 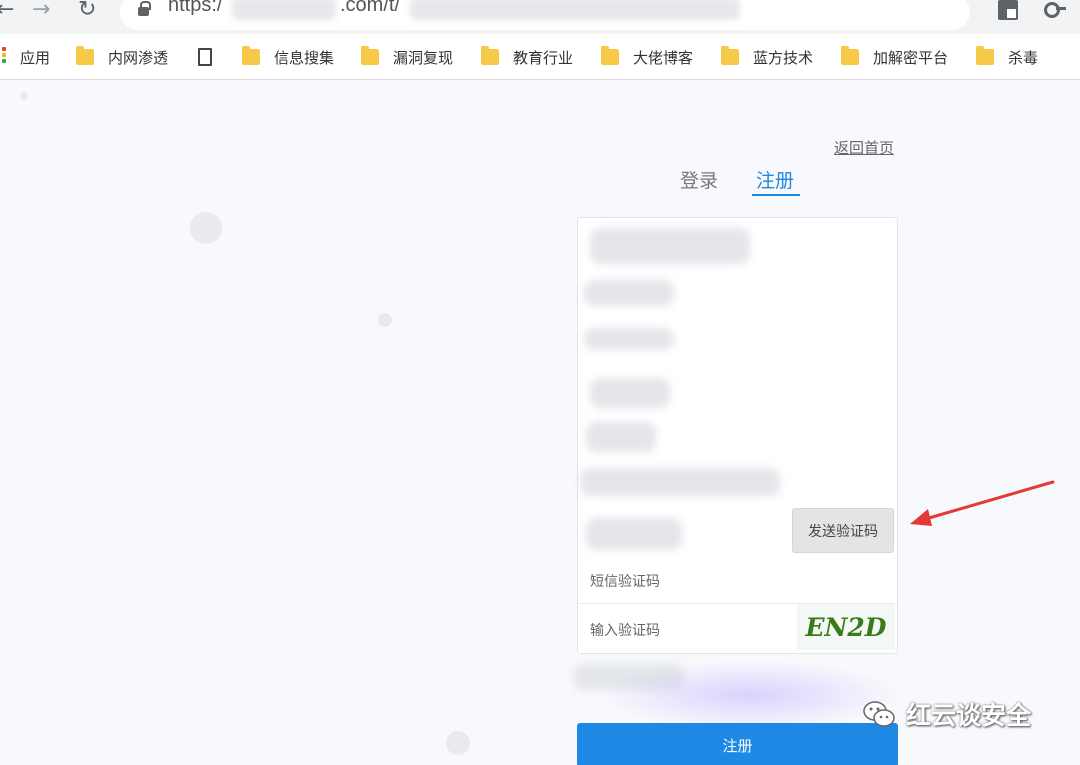 I want to click on address-bar: https:/ .com/t/, so click(x=545, y=15).